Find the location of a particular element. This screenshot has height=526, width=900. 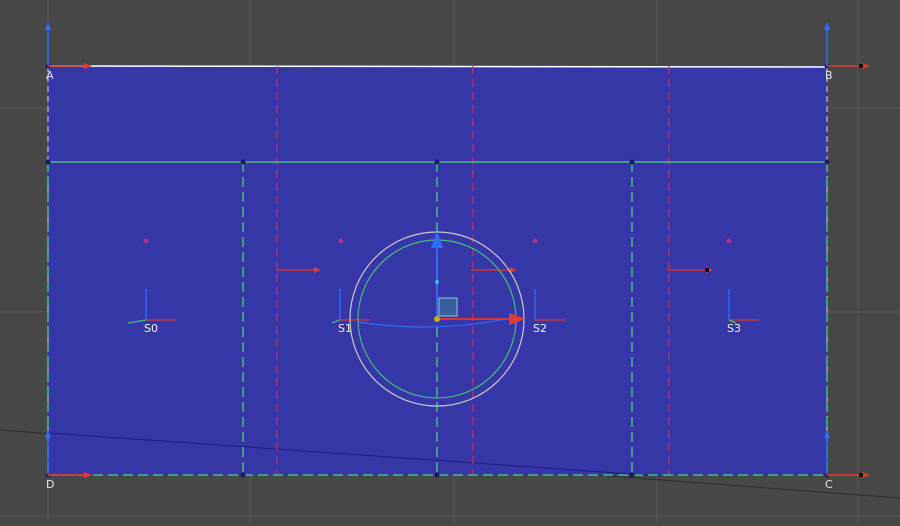

panel-top-edge is located at coordinates (437, 66).